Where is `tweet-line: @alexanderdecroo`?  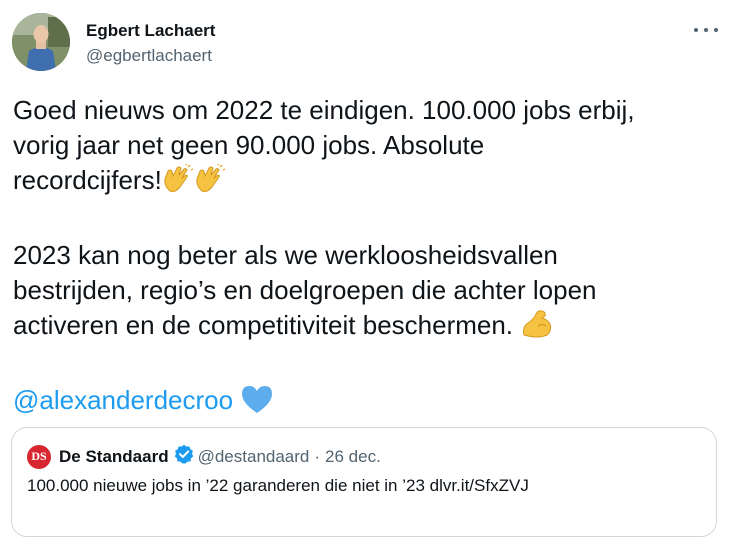
tweet-line: @alexanderdecroo is located at coordinates (369, 403).